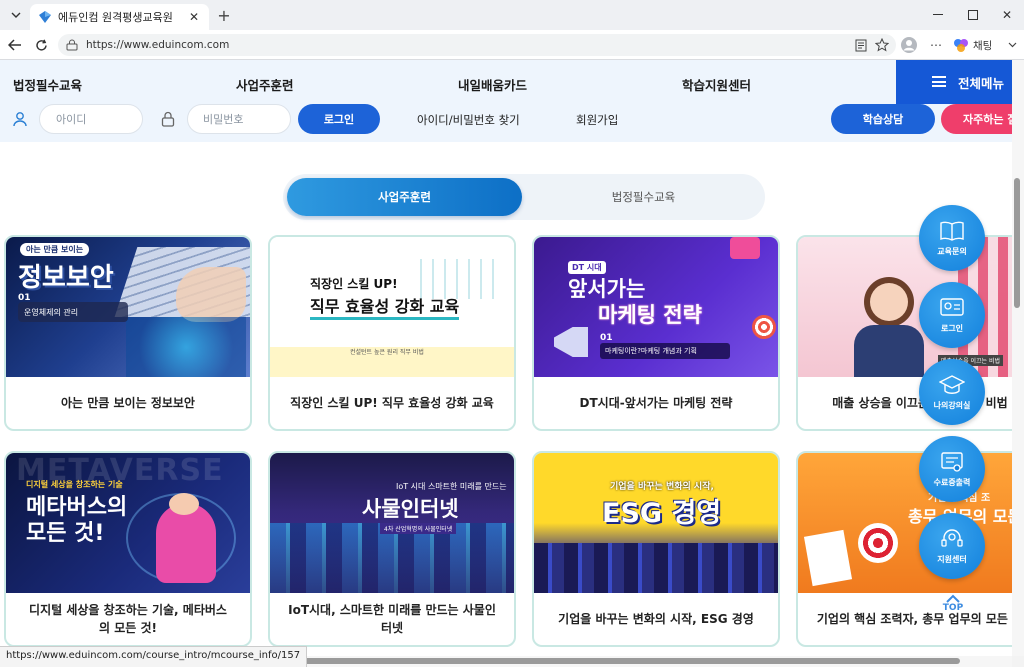 This screenshot has height=667, width=1024. What do you see at coordinates (914, 619) in the screenshot?
I see `course-title: 기업의 핵심 조력자, 총무 업무의 모든 것` at bounding box center [914, 619].